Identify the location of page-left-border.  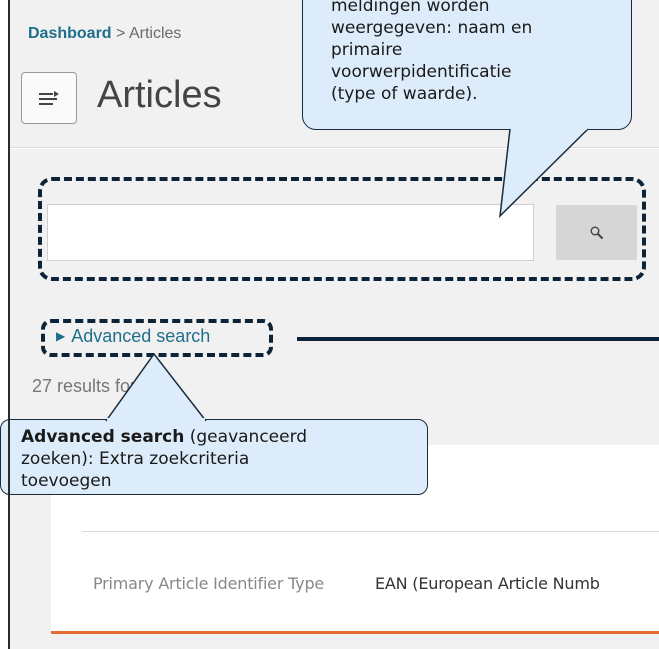
(9, 324).